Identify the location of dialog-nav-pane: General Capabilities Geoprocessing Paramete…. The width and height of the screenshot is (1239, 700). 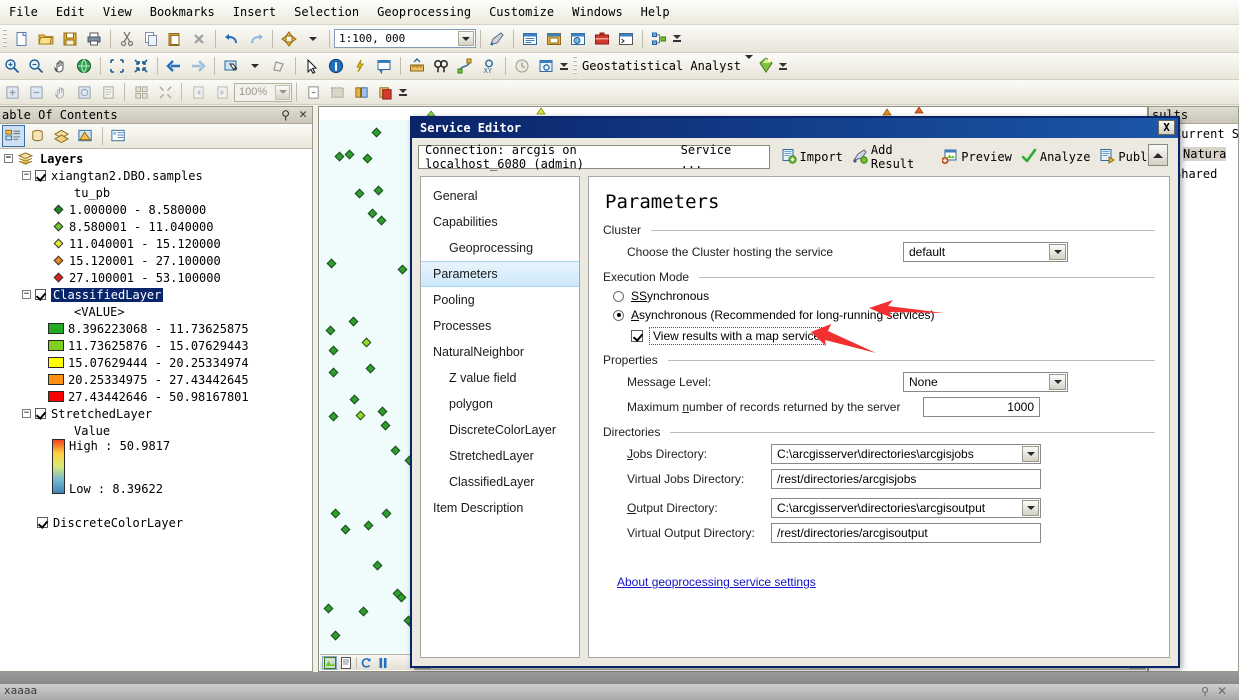
(500, 417).